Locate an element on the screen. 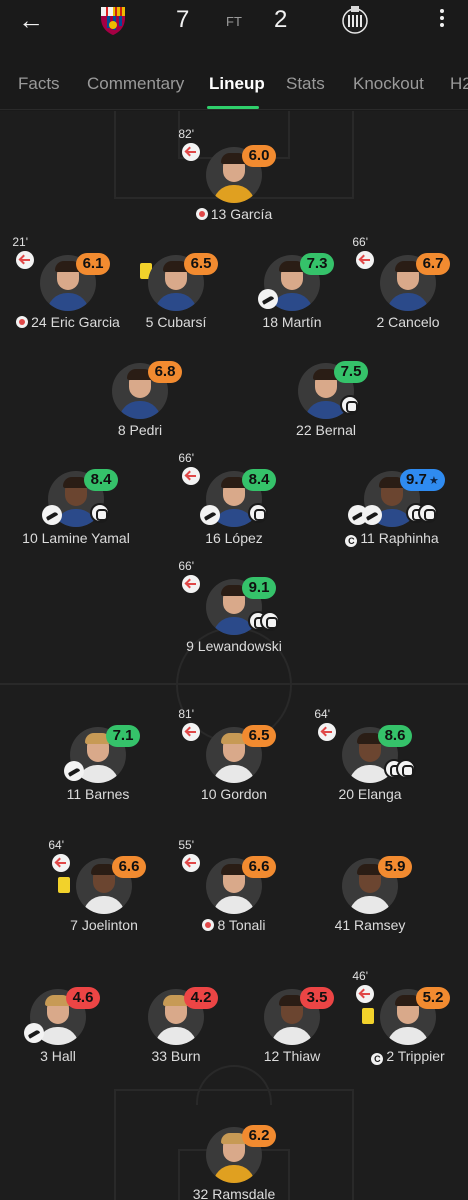 The height and width of the screenshot is (1200, 468). player-name: 41 Ramsey is located at coordinates (370, 925).